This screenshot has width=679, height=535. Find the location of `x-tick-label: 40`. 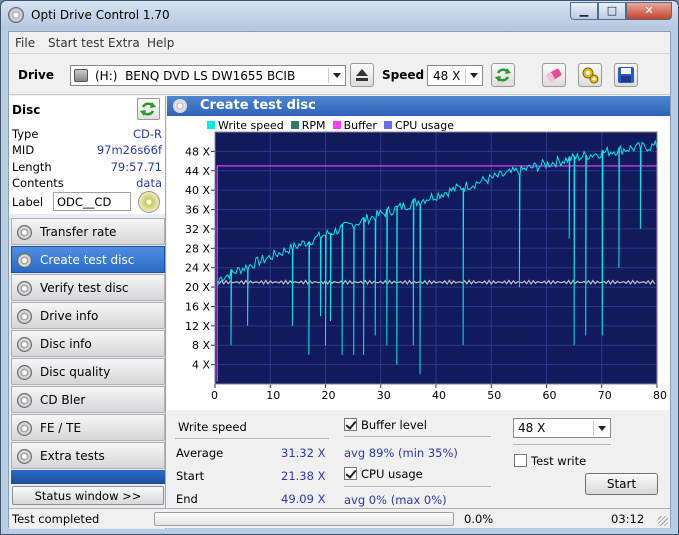

x-tick-label: 40 is located at coordinates (439, 395).